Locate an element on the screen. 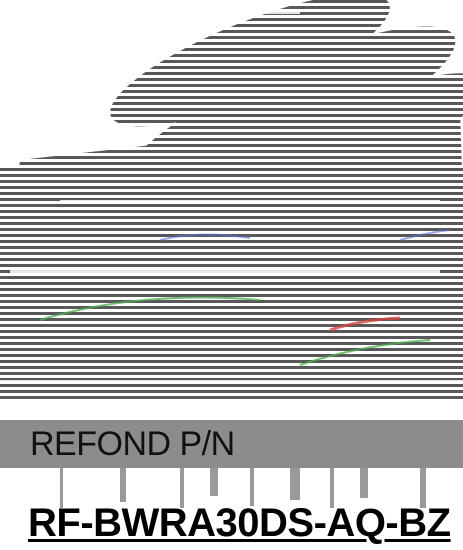  part-number-caption: REFOND P/N is located at coordinates (132, 444).